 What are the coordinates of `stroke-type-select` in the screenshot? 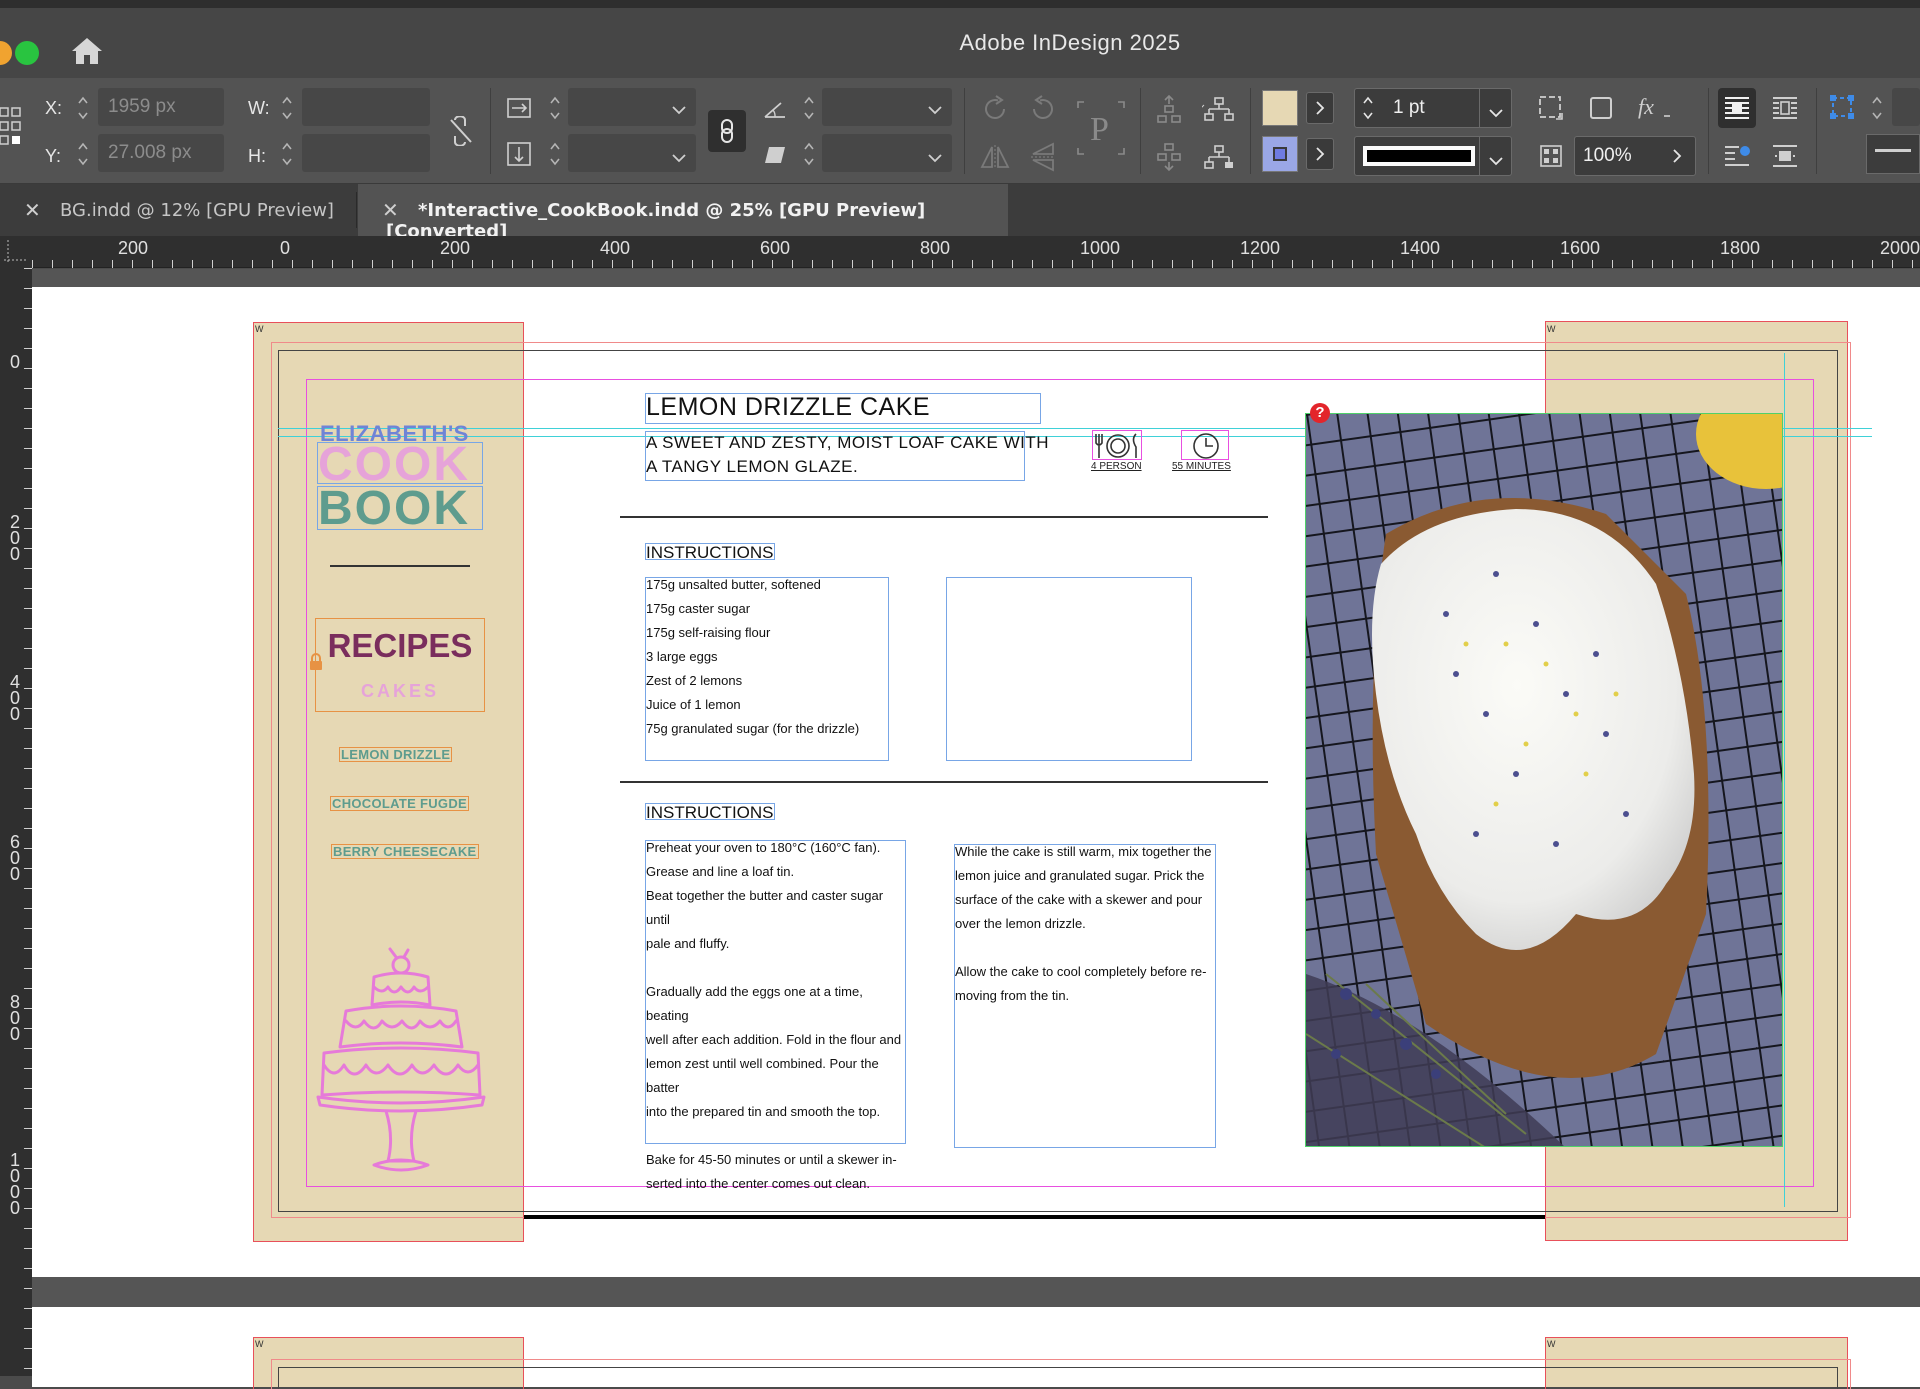 It's located at (1433, 156).